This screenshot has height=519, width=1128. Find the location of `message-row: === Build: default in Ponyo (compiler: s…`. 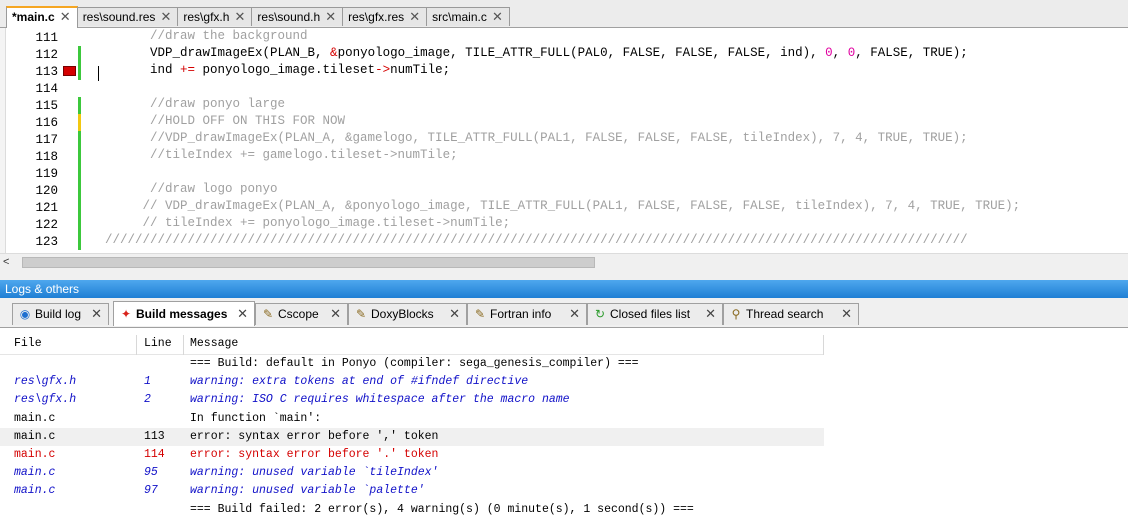

message-row: === Build: default in Ponyo (compiler: s… is located at coordinates (412, 364).